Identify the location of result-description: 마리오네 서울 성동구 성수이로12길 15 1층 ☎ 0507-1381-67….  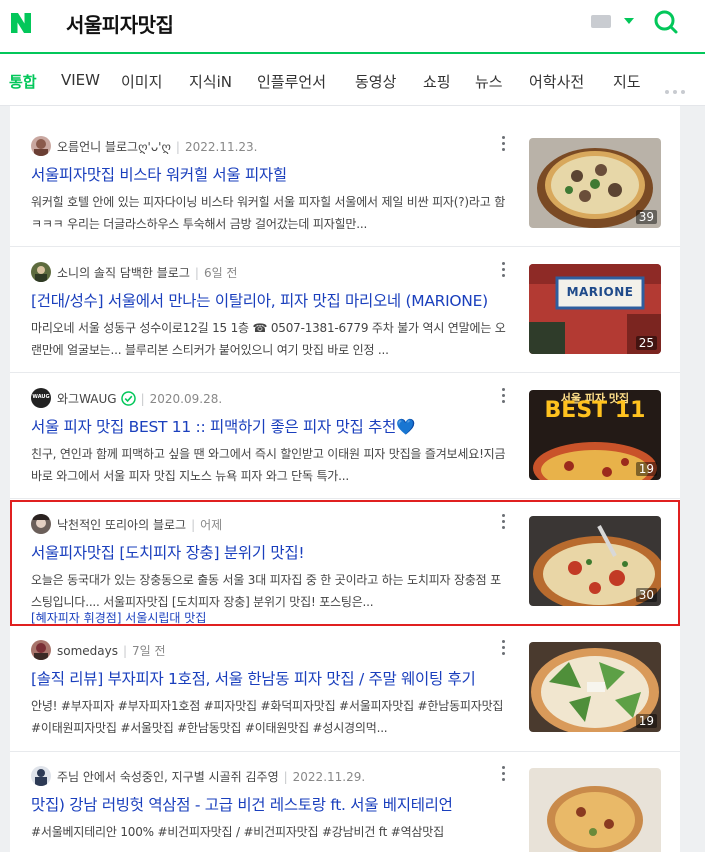
(269, 339).